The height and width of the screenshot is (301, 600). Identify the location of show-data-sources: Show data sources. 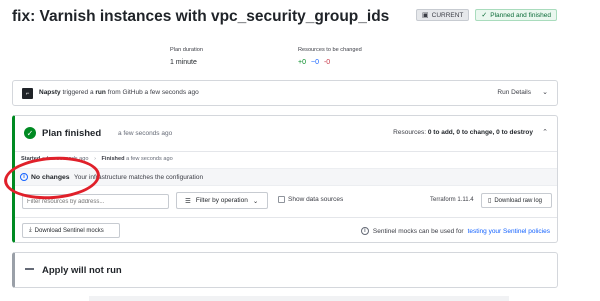
(310, 199).